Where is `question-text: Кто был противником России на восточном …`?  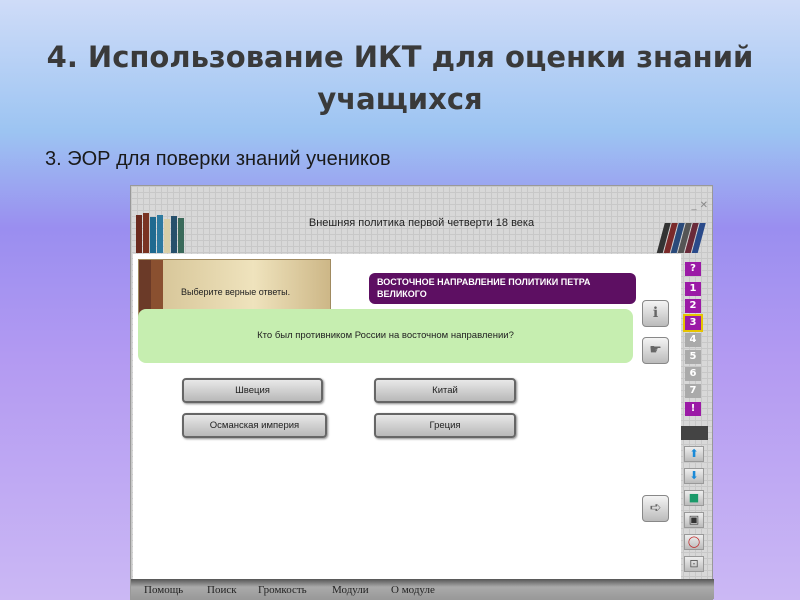 question-text: Кто был противником России на восточном … is located at coordinates (385, 336).